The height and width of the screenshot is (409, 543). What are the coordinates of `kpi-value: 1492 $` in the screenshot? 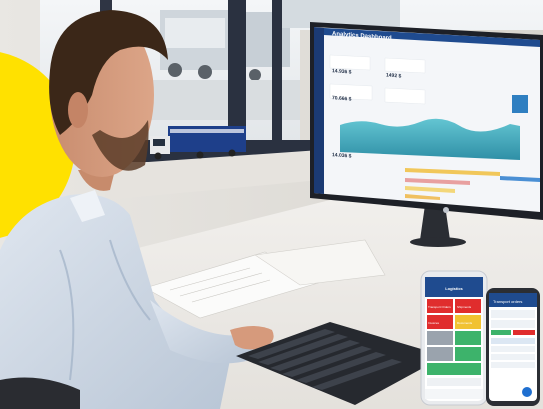 It's located at (394, 76).